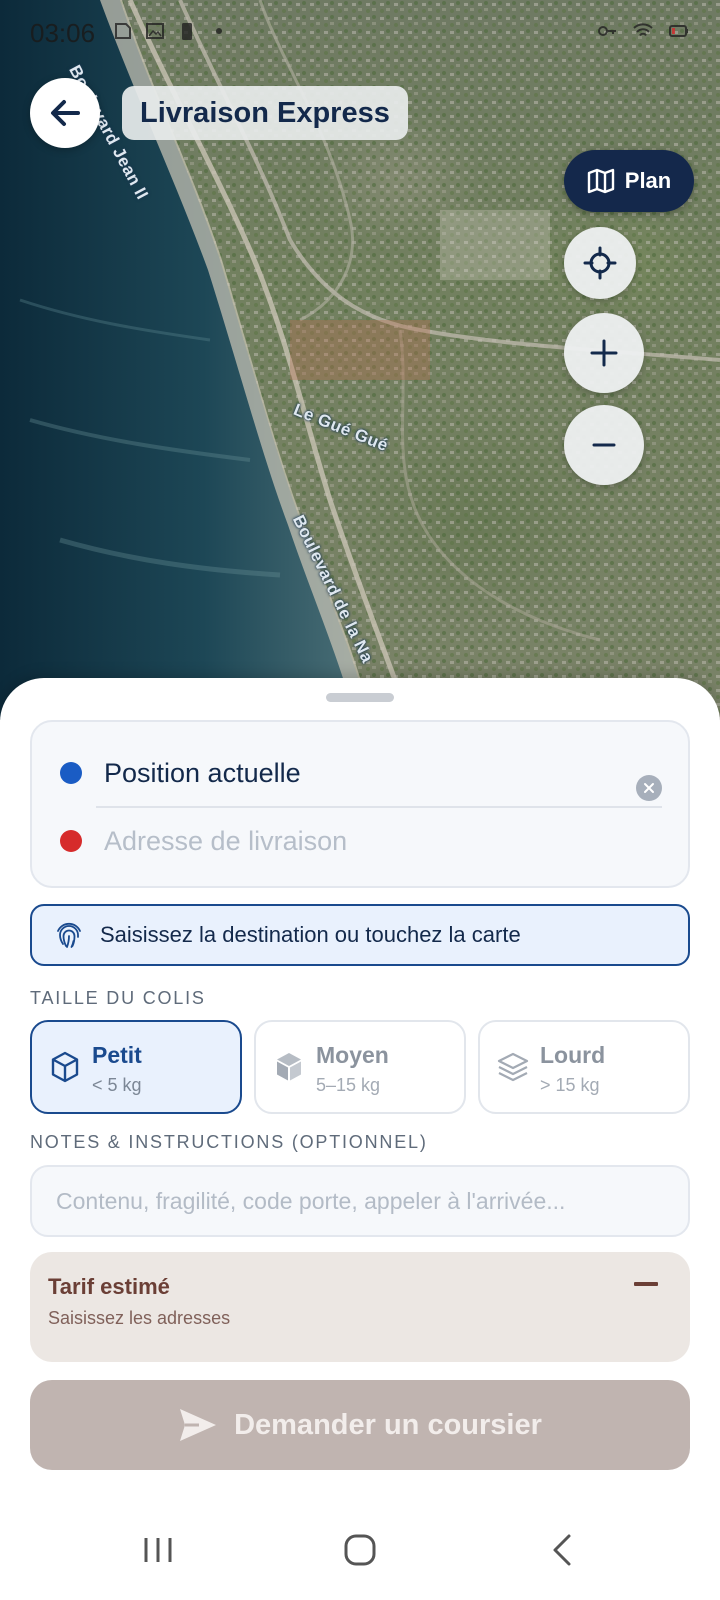 The image size is (720, 1600). I want to click on request-courier-button: Demander un coursier, so click(360, 1425).